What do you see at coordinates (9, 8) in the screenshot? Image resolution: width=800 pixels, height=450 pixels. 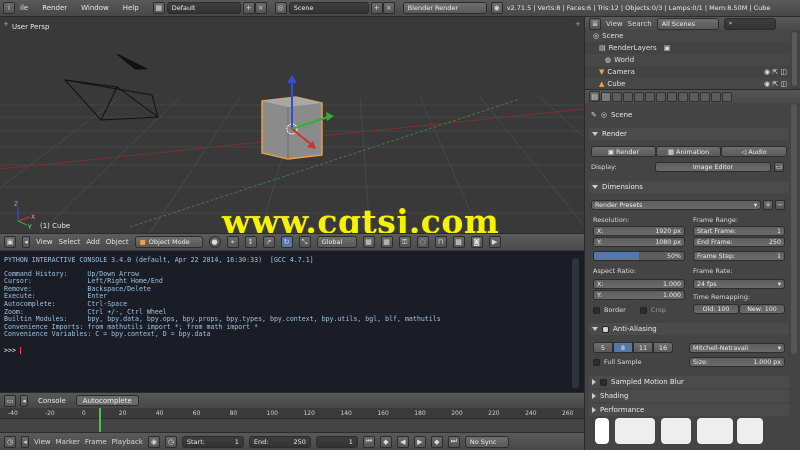 I see `editor-type-icon: i` at bounding box center [9, 8].